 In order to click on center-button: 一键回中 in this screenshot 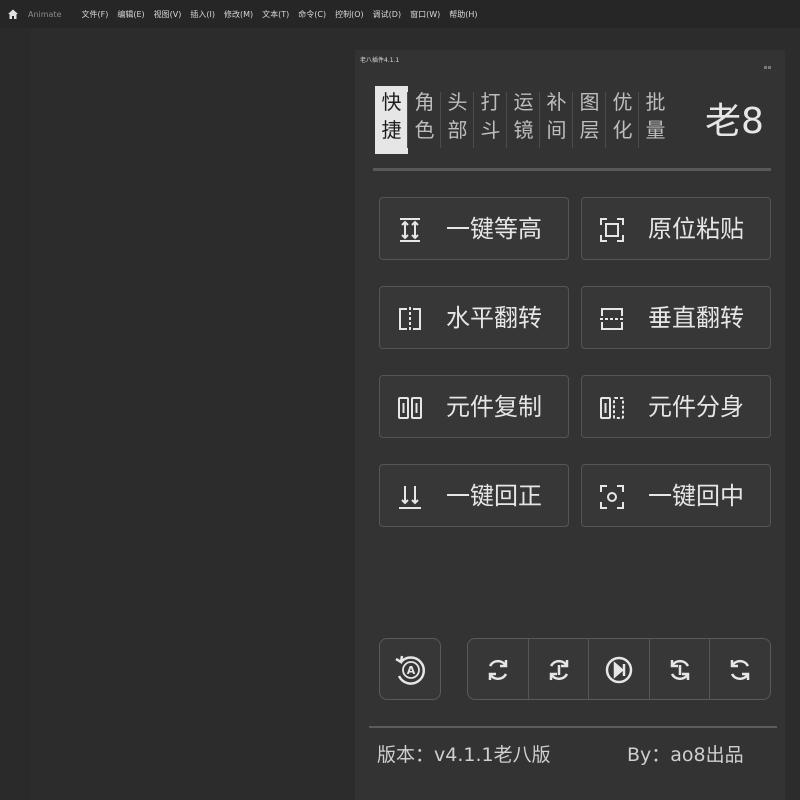, I will do `click(676, 495)`.